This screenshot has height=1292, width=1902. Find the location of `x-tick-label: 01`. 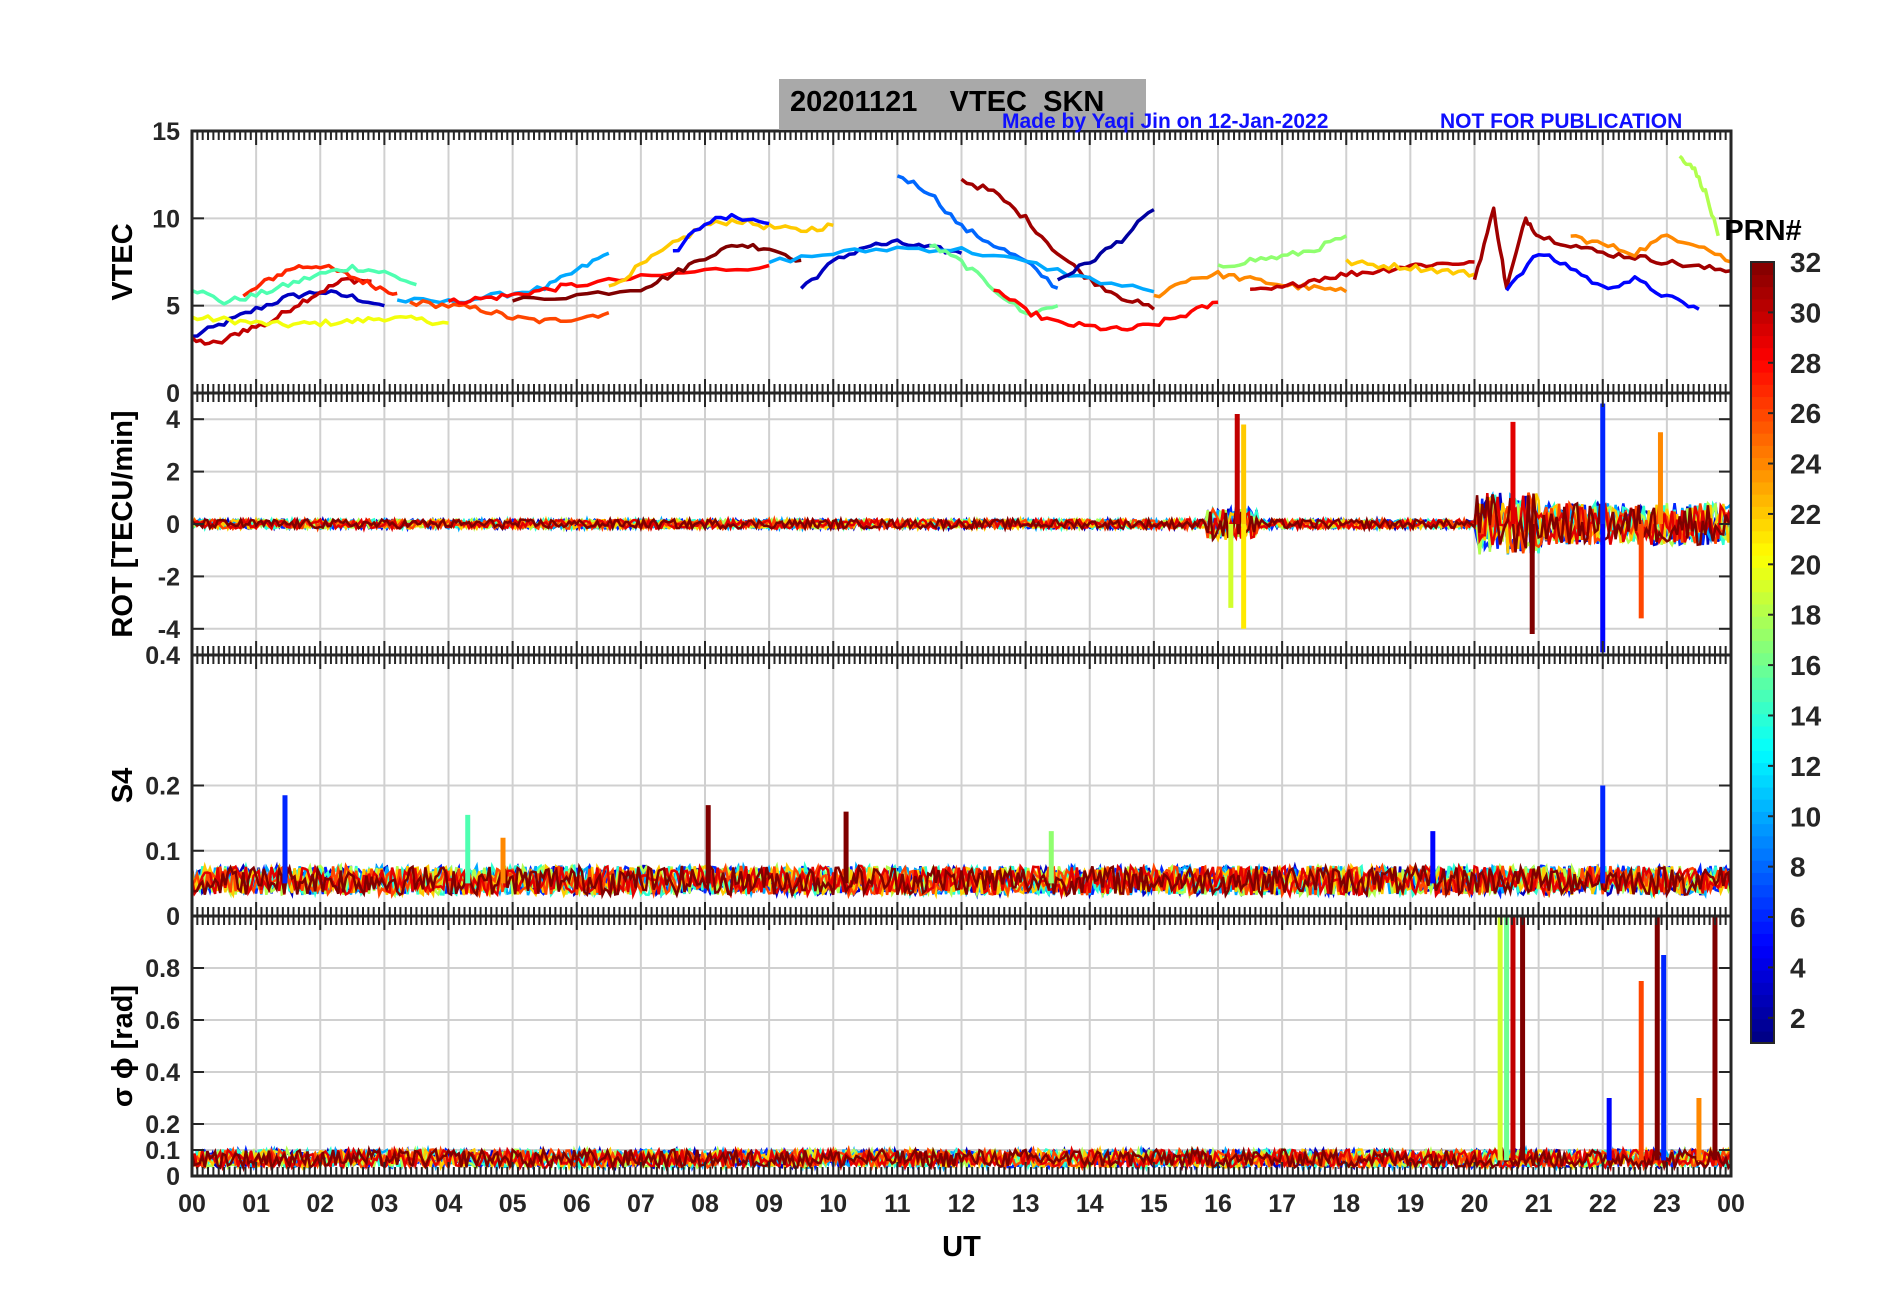

x-tick-label: 01 is located at coordinates (256, 1204).